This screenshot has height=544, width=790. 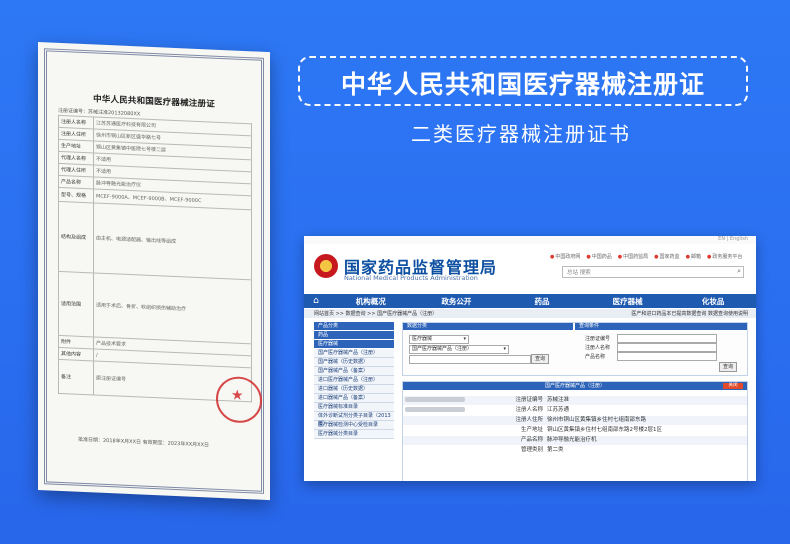 What do you see at coordinates (354, 371) in the screenshot?
I see `sidebar-item: 国产器械产品（备案）` at bounding box center [354, 371].